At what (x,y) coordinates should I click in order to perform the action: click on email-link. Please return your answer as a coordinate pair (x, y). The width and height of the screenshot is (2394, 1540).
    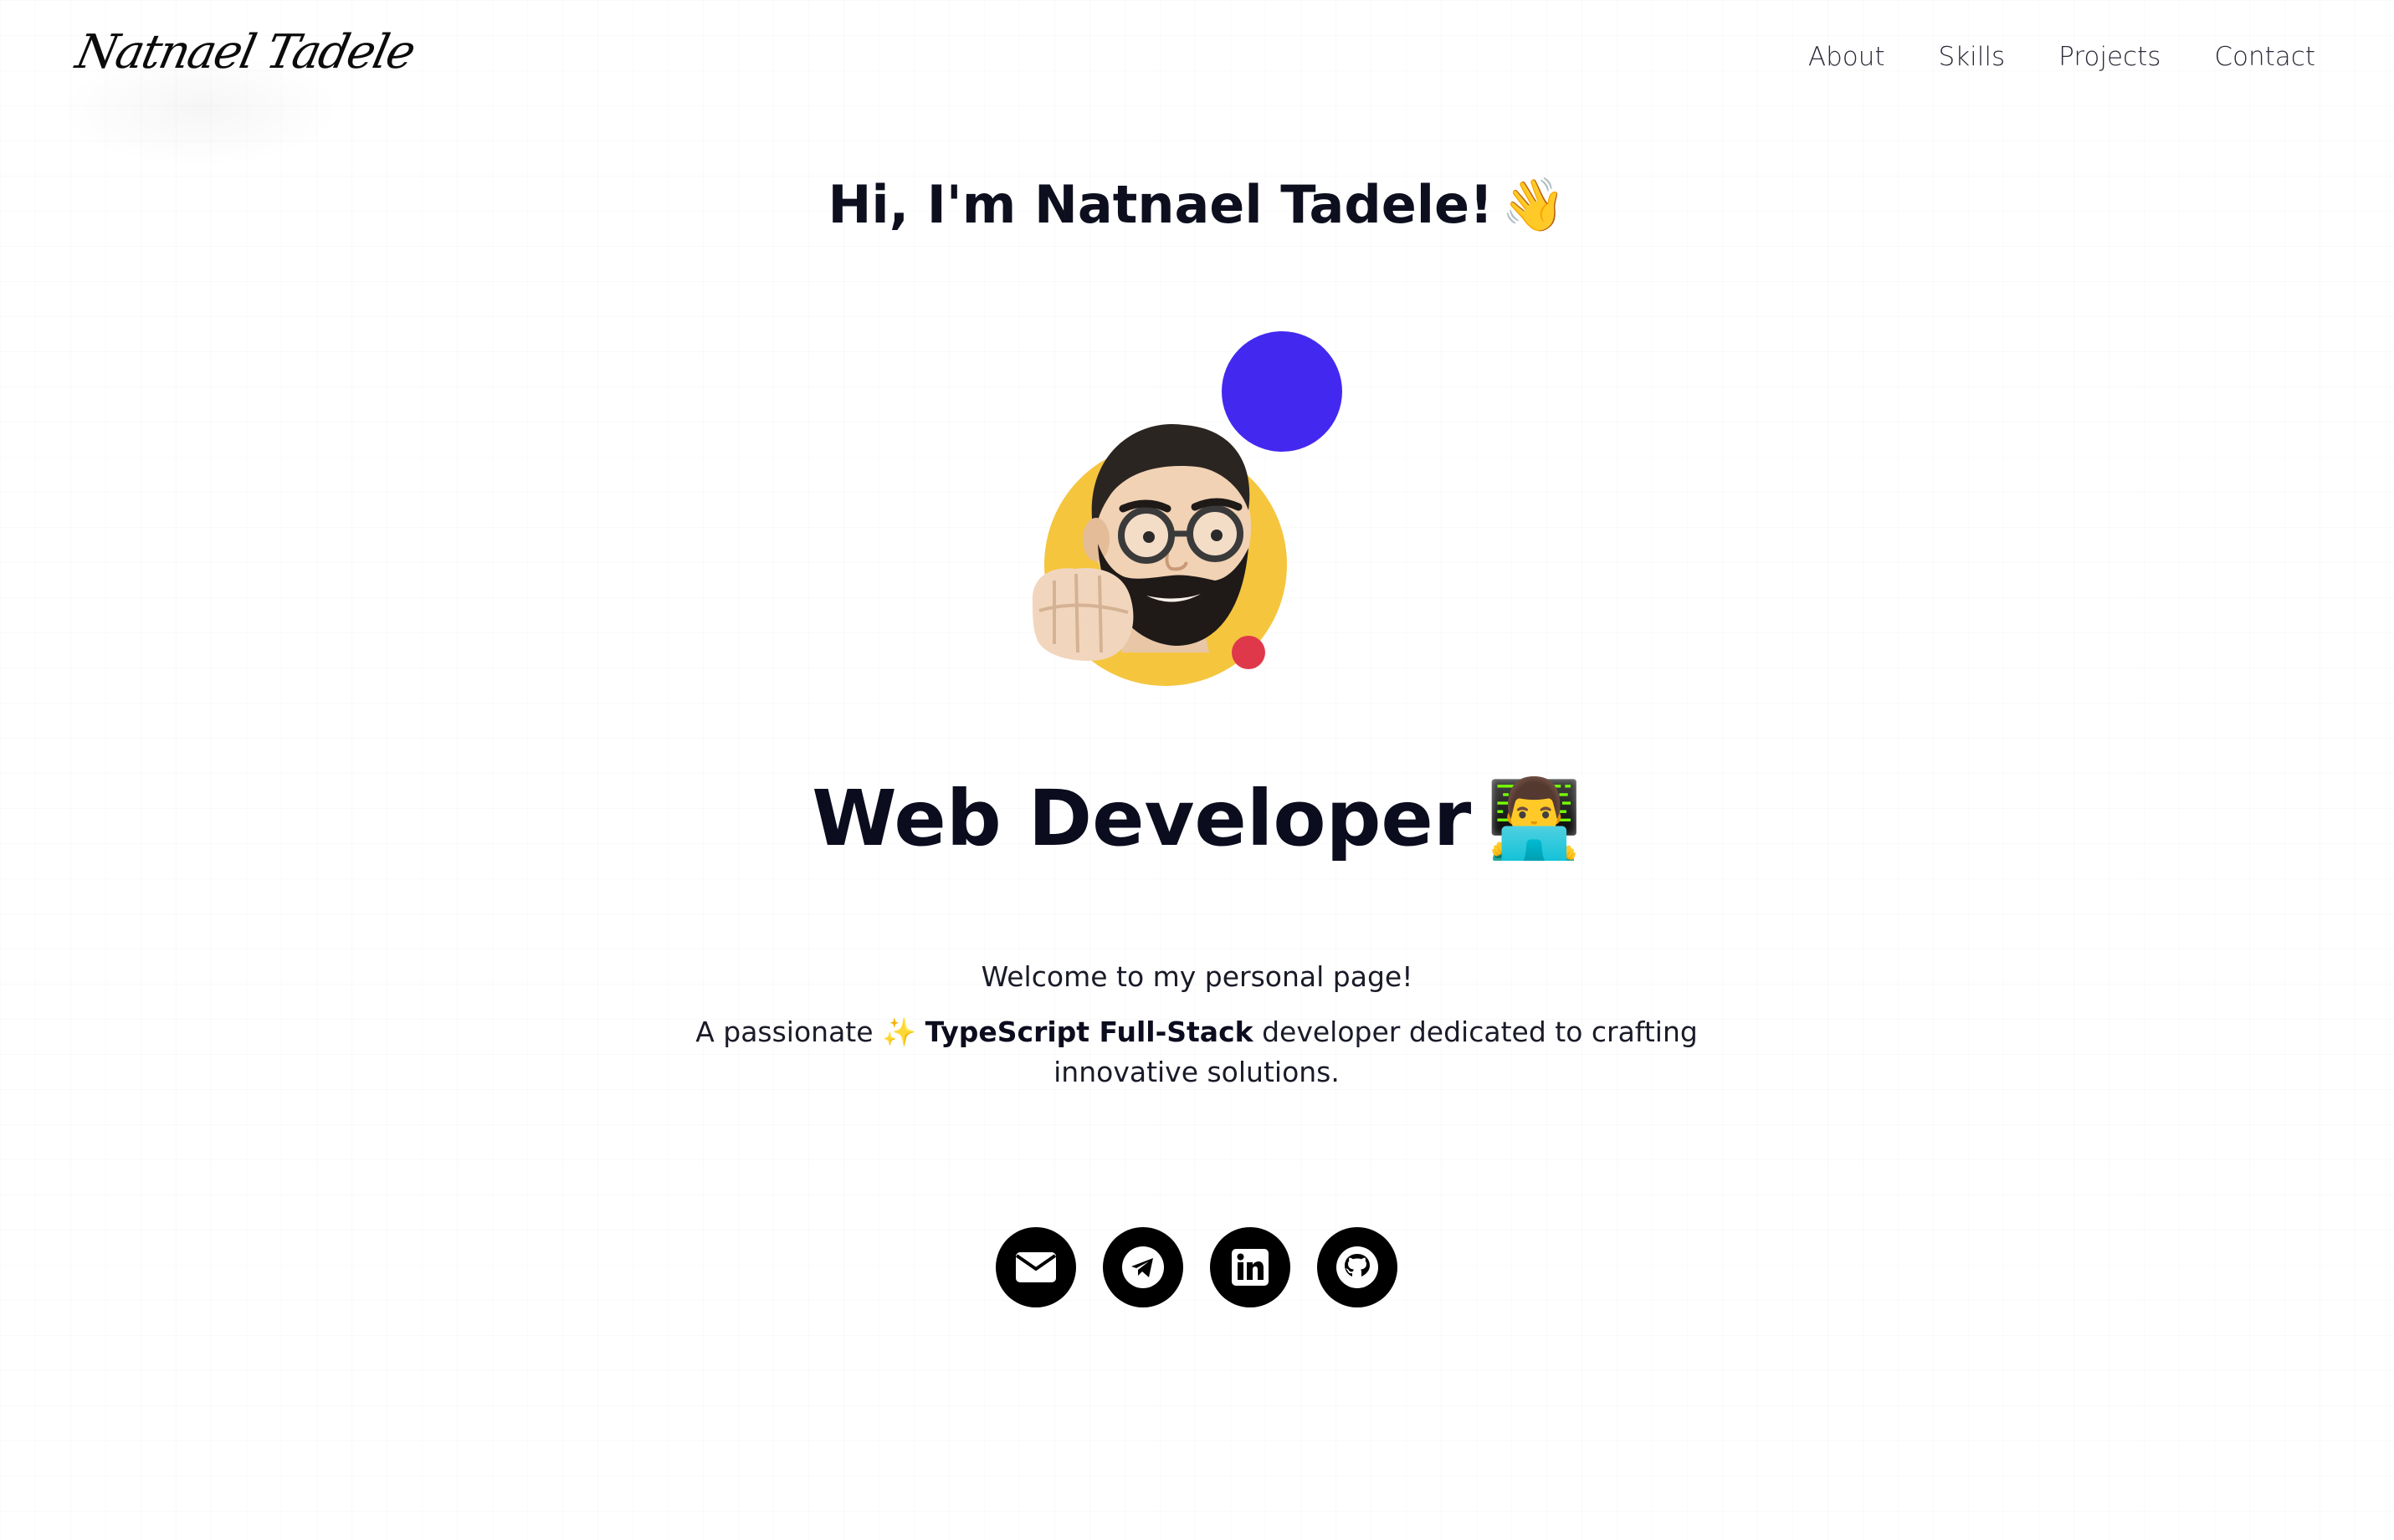
    Looking at the image, I should click on (1036, 1267).